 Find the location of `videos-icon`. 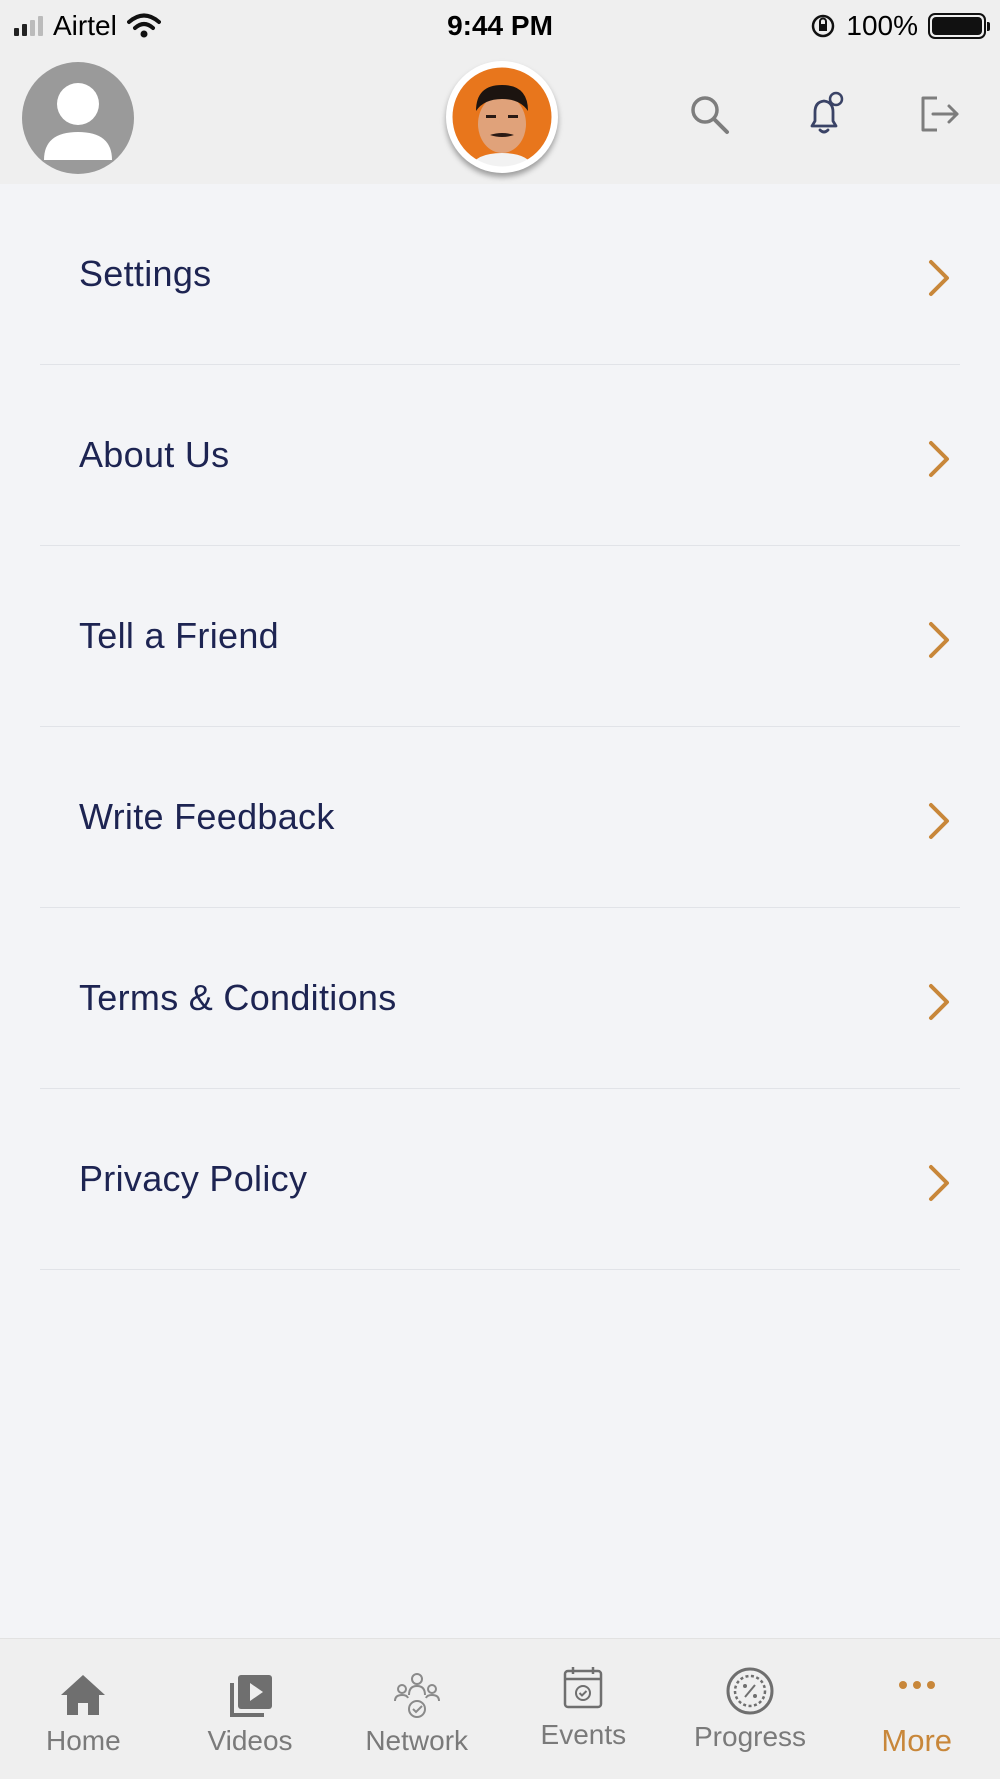

videos-icon is located at coordinates (251, 1696).